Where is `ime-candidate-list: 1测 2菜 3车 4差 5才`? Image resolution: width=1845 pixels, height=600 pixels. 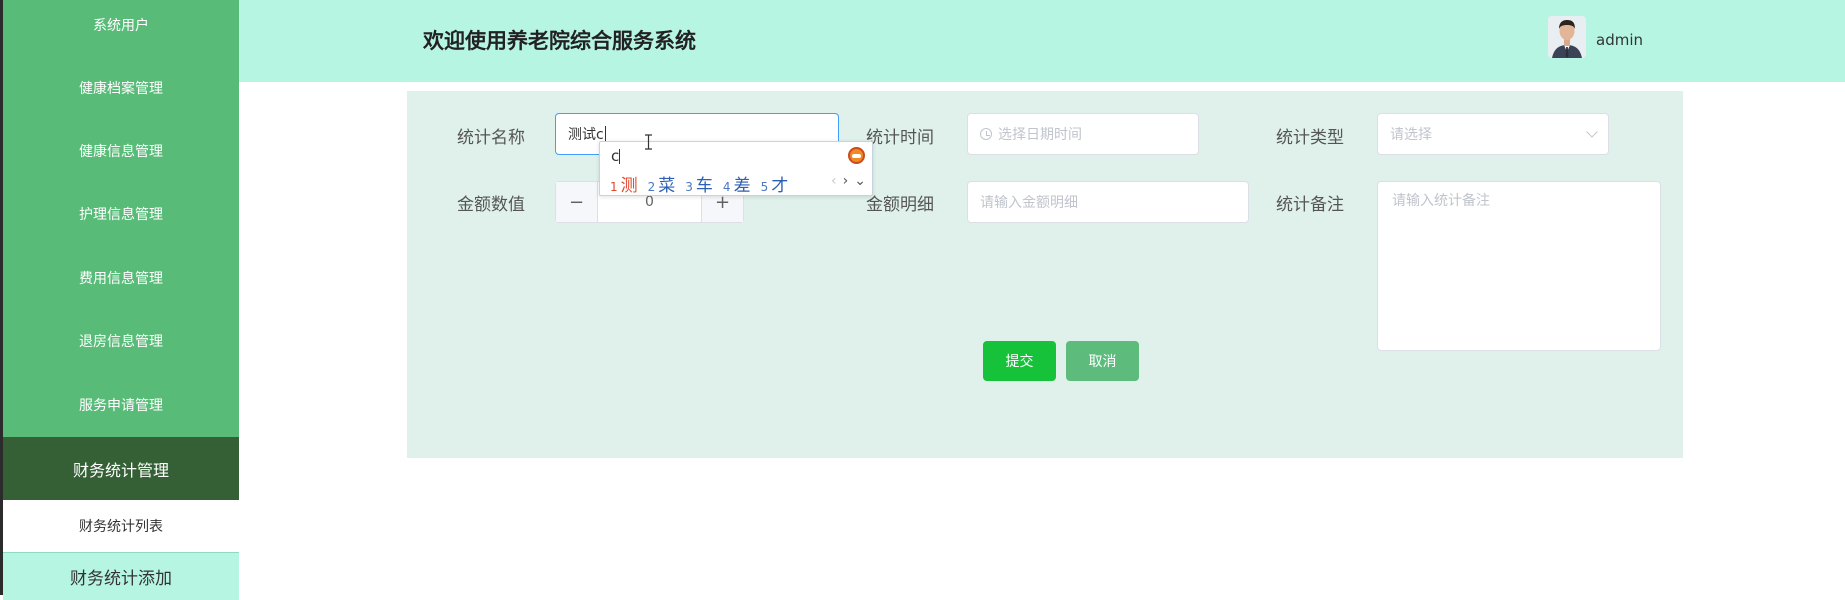
ime-candidate-list: 1测 2菜 3车 4差 5才 is located at coordinates (699, 183).